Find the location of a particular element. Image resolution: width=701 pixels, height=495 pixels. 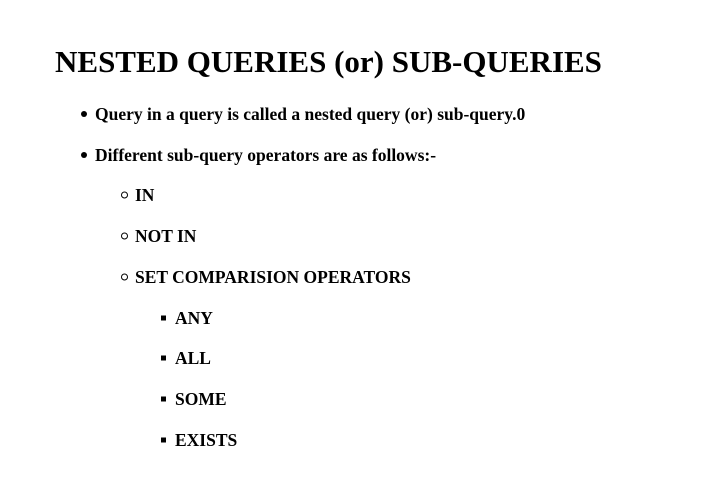

list-item: NOT IN is located at coordinates (159, 236).